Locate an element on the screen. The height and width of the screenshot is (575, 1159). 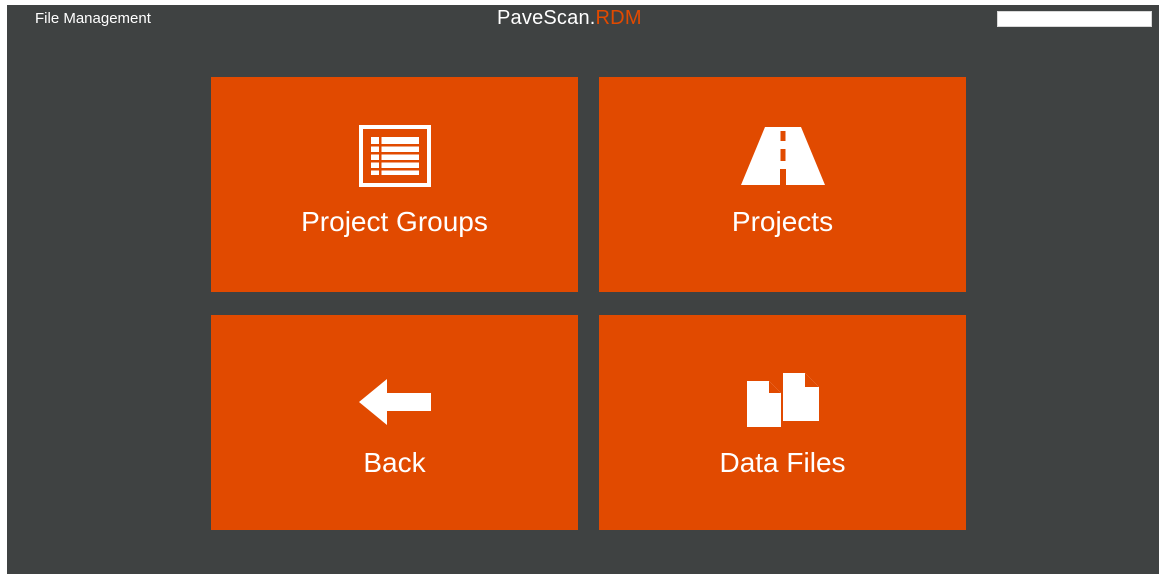
project-groups-tile: Project Groups is located at coordinates (394, 184).